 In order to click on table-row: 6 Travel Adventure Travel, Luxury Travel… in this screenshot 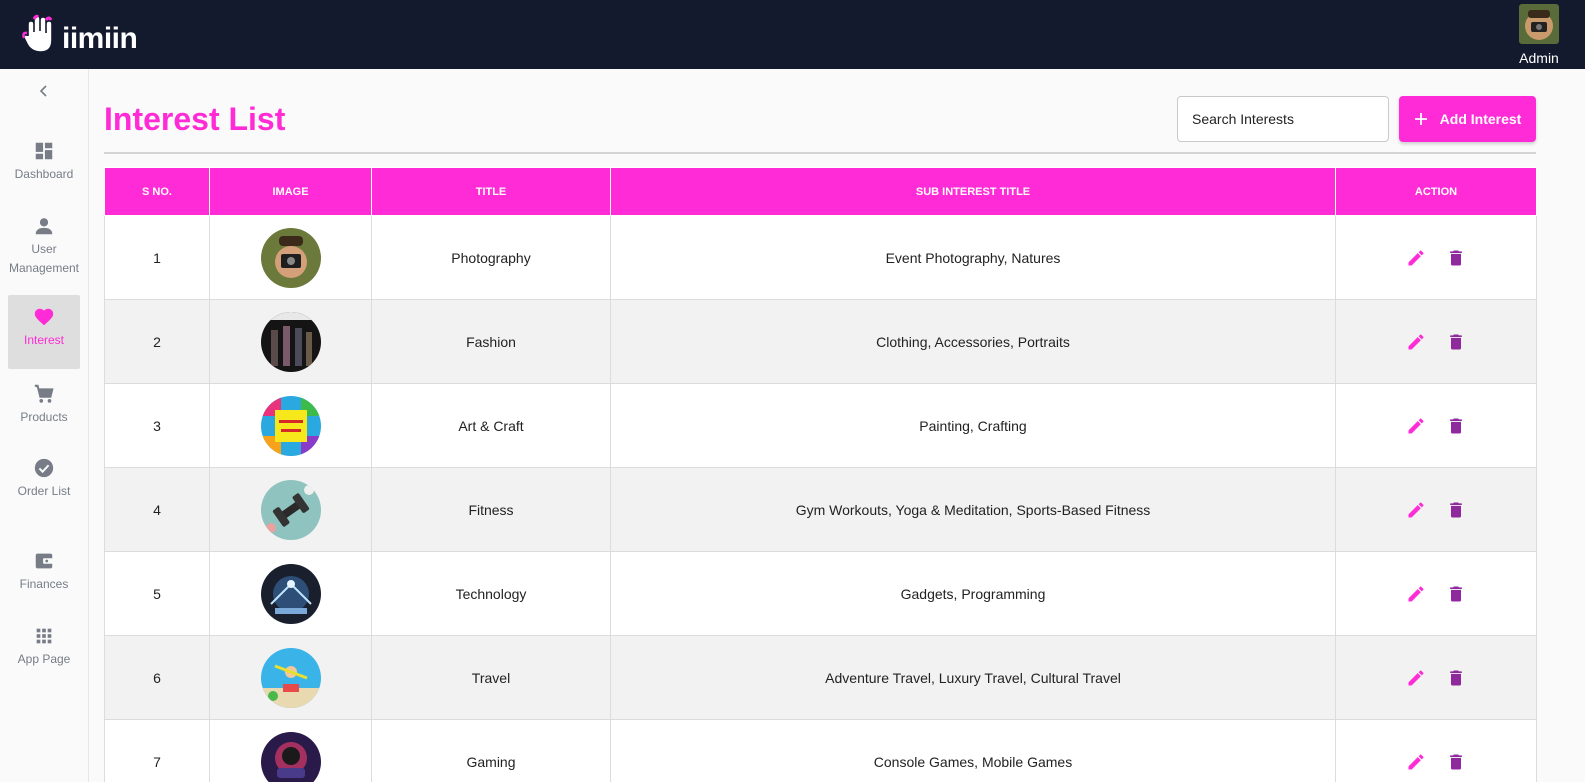, I will do `click(820, 677)`.